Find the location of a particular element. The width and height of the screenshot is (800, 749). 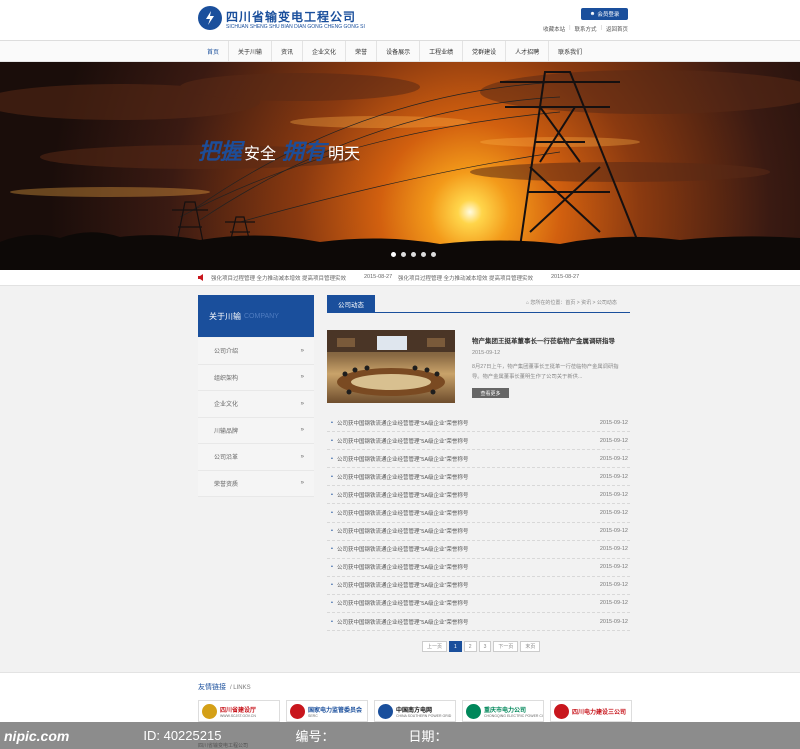

friend-link-logo: 重庆市电力公司 CHONGQING ELECTRIC POWER CORP is located at coordinates (503, 711).